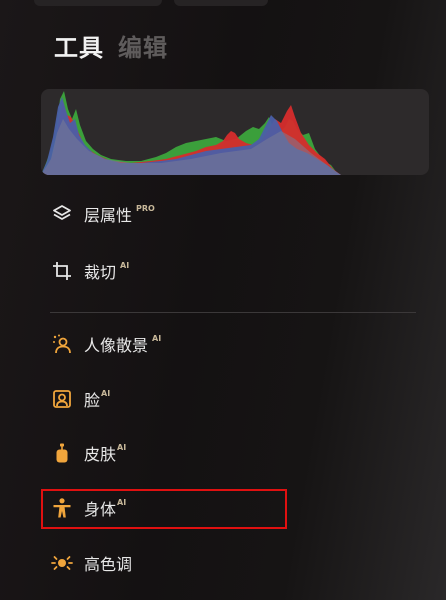 The height and width of the screenshot is (600, 446). Describe the element at coordinates (80, 399) in the screenshot. I see `menu-item-face: 脸 AI` at that location.